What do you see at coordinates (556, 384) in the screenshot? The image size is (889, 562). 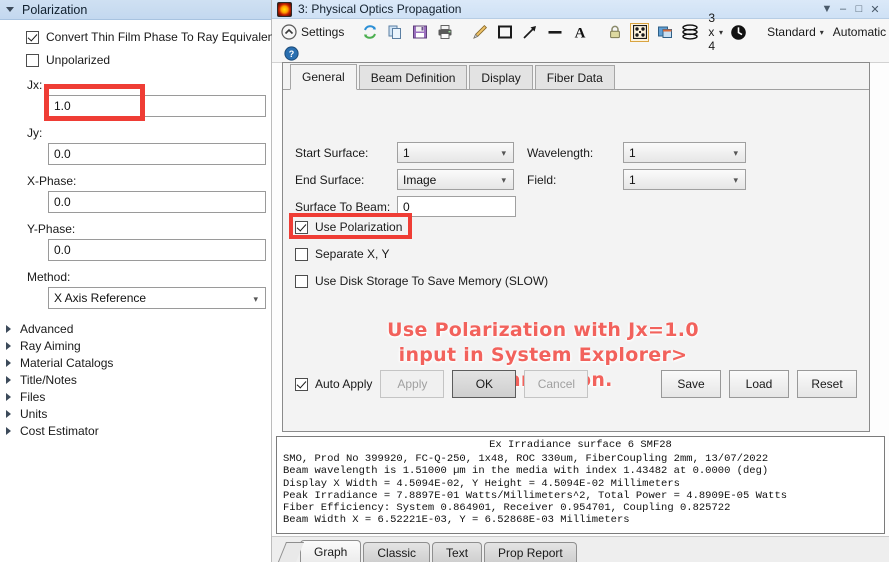 I see `cancel-button: Cancel` at bounding box center [556, 384].